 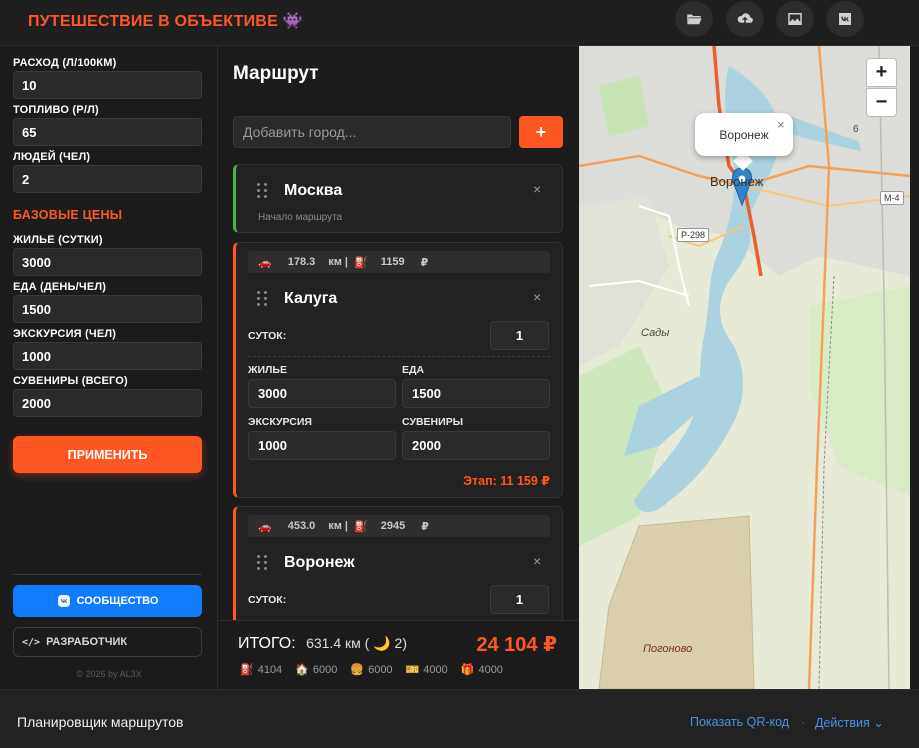 I want to click on stage-fuel-cost: 1159, so click(x=392, y=262).